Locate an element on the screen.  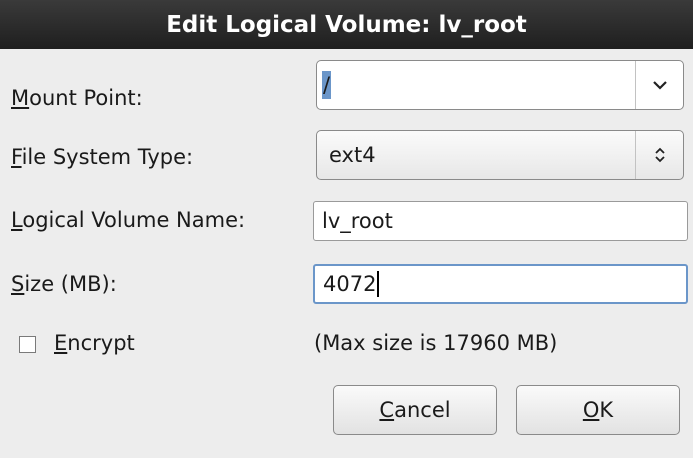
lv-name-input: lv_root is located at coordinates (500, 221).